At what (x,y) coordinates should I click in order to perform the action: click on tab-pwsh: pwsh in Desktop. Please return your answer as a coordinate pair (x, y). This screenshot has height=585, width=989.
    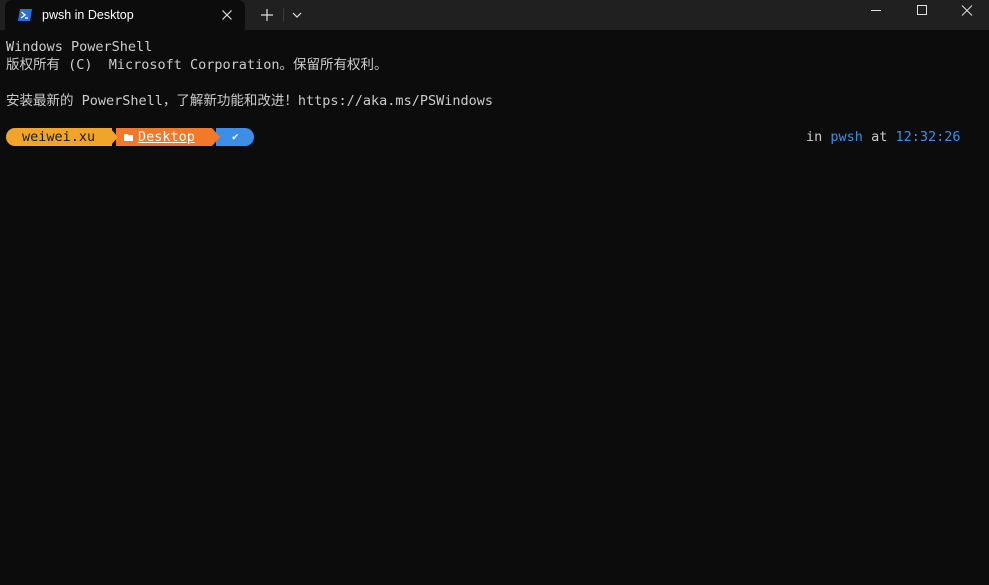
    Looking at the image, I should click on (125, 15).